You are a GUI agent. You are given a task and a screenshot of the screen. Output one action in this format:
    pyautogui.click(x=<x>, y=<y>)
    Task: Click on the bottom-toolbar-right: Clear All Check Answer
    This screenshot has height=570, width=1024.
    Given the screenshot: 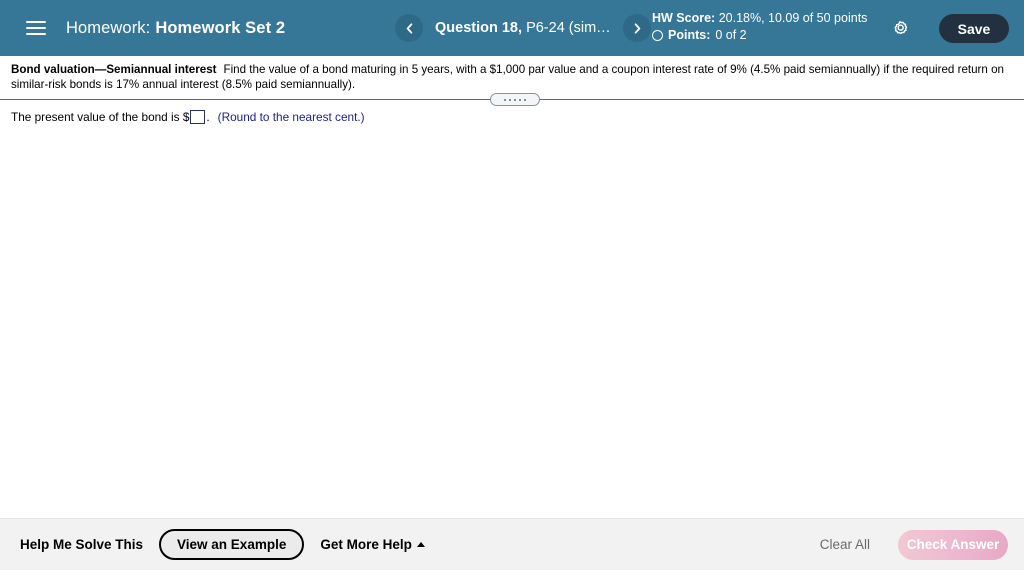 What is the action you would take?
    pyautogui.click(x=914, y=544)
    